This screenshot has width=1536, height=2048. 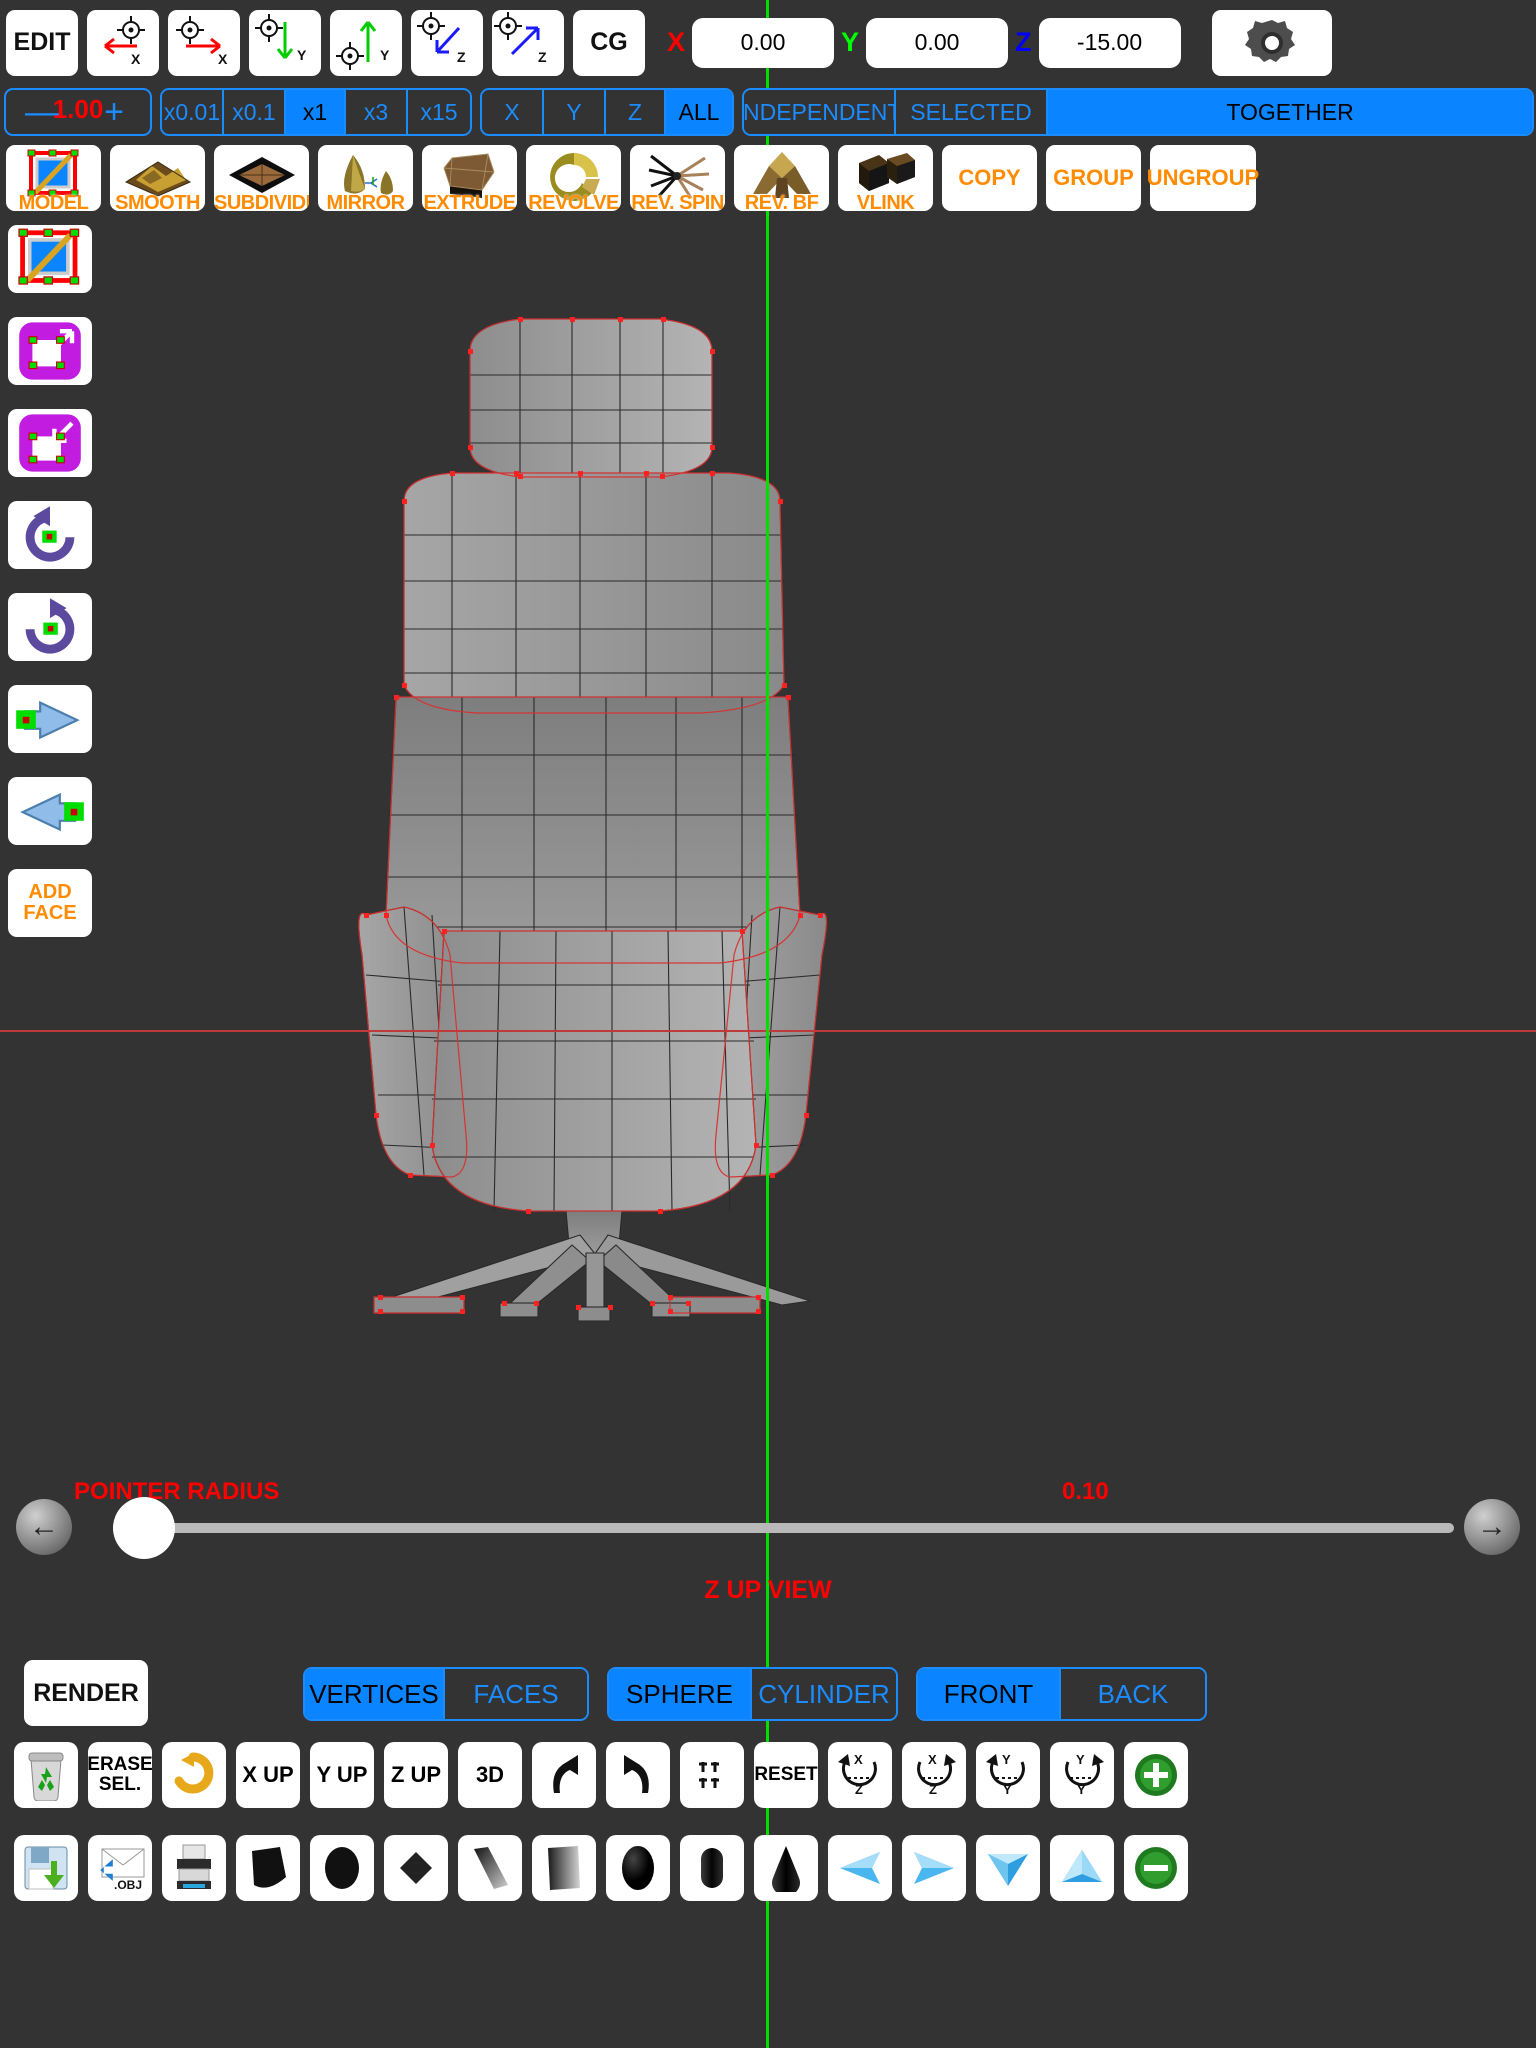 What do you see at coordinates (1203, 178) in the screenshot?
I see `ungroup-button: UNGROUP` at bounding box center [1203, 178].